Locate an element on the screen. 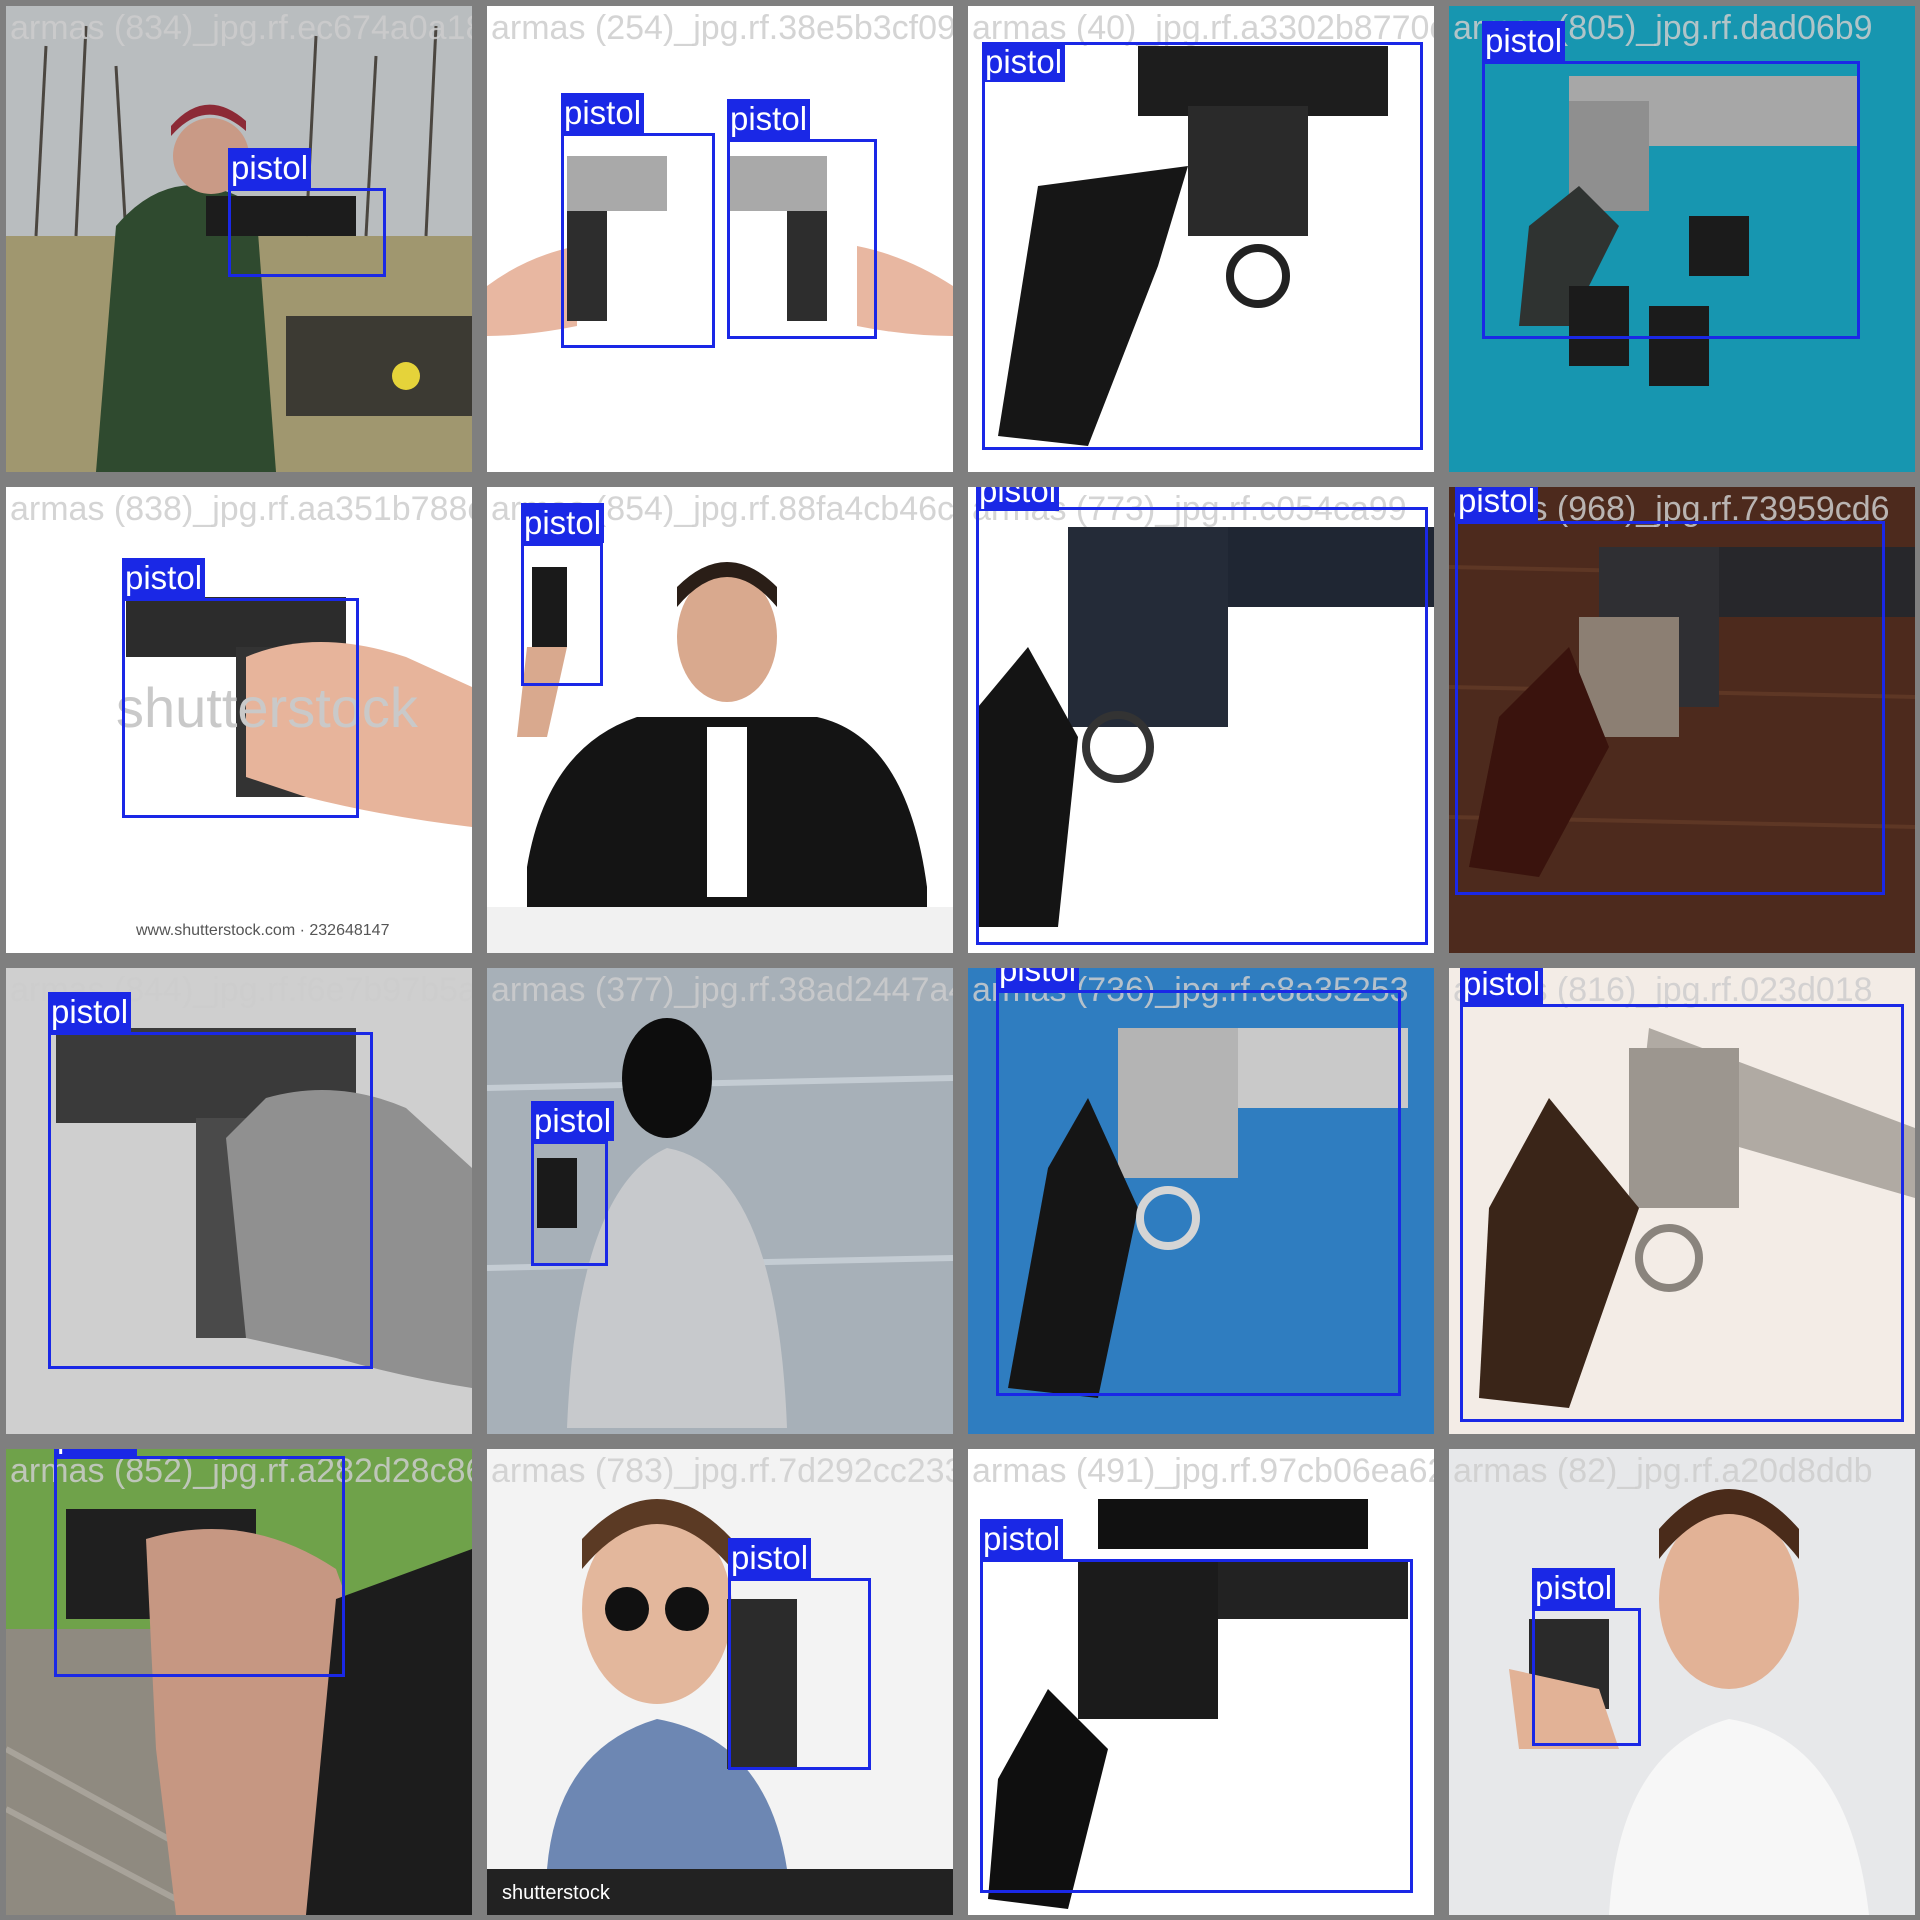 The height and width of the screenshot is (1920, 1920). filename-caption: armas (82)_jpg.rf.a20d8ddb is located at coordinates (1663, 1471).